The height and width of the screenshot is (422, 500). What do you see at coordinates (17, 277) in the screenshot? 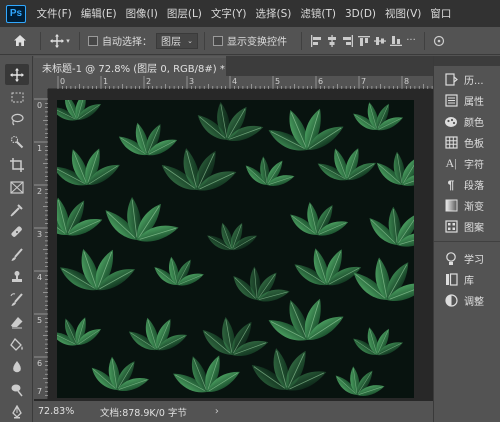
I see `clone-stamp-tool-icon` at bounding box center [17, 277].